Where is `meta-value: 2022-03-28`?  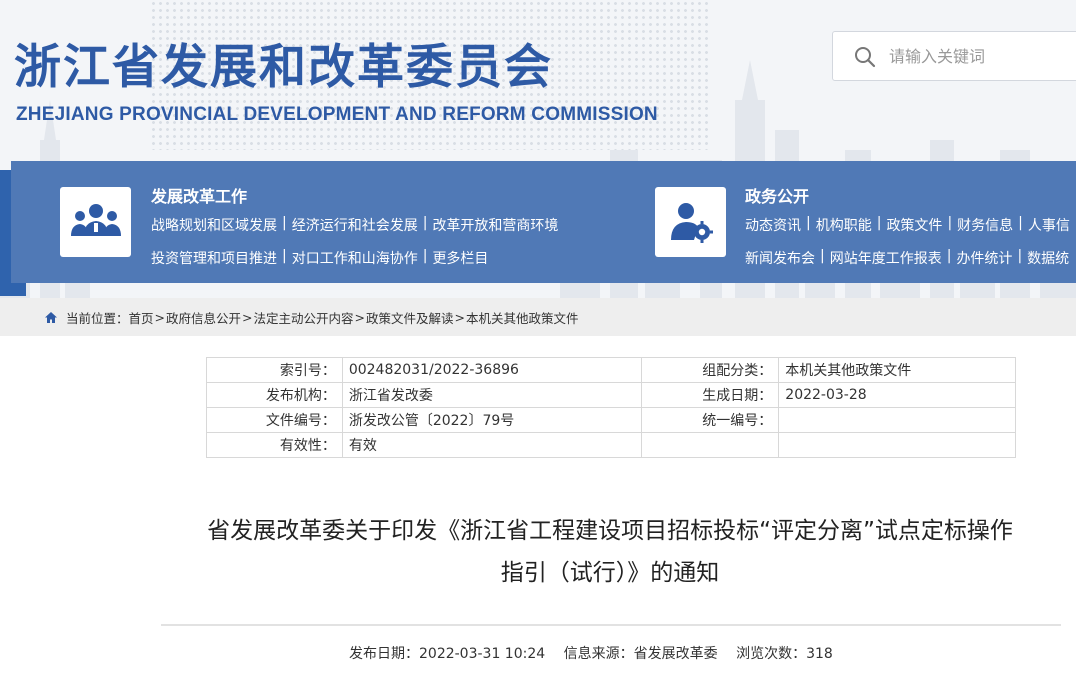
meta-value: 2022-03-28 is located at coordinates (897, 395).